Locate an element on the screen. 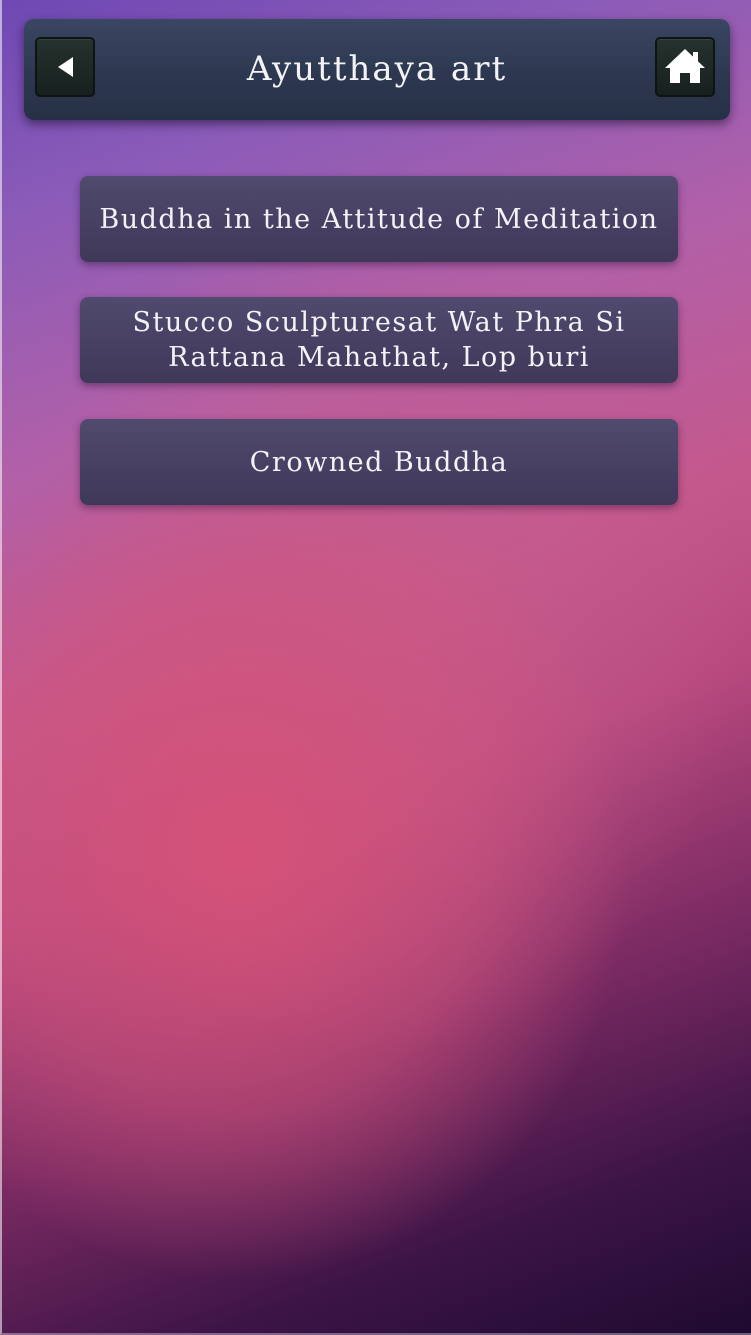  home-button is located at coordinates (685, 67).